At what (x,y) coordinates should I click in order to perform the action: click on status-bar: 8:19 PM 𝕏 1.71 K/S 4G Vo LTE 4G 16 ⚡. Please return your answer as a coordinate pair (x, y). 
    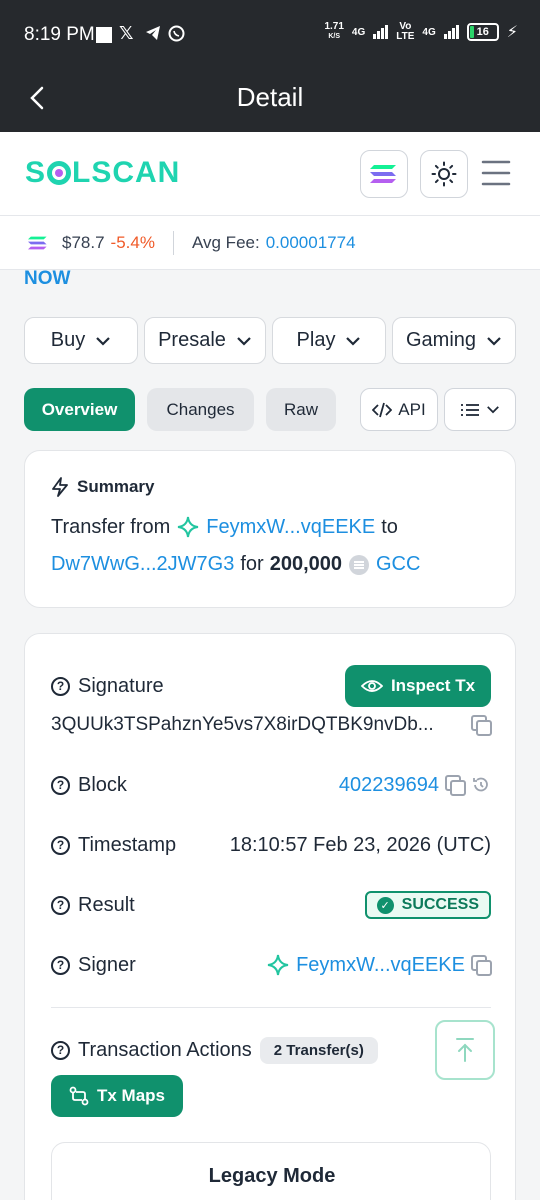
    Looking at the image, I should click on (270, 35).